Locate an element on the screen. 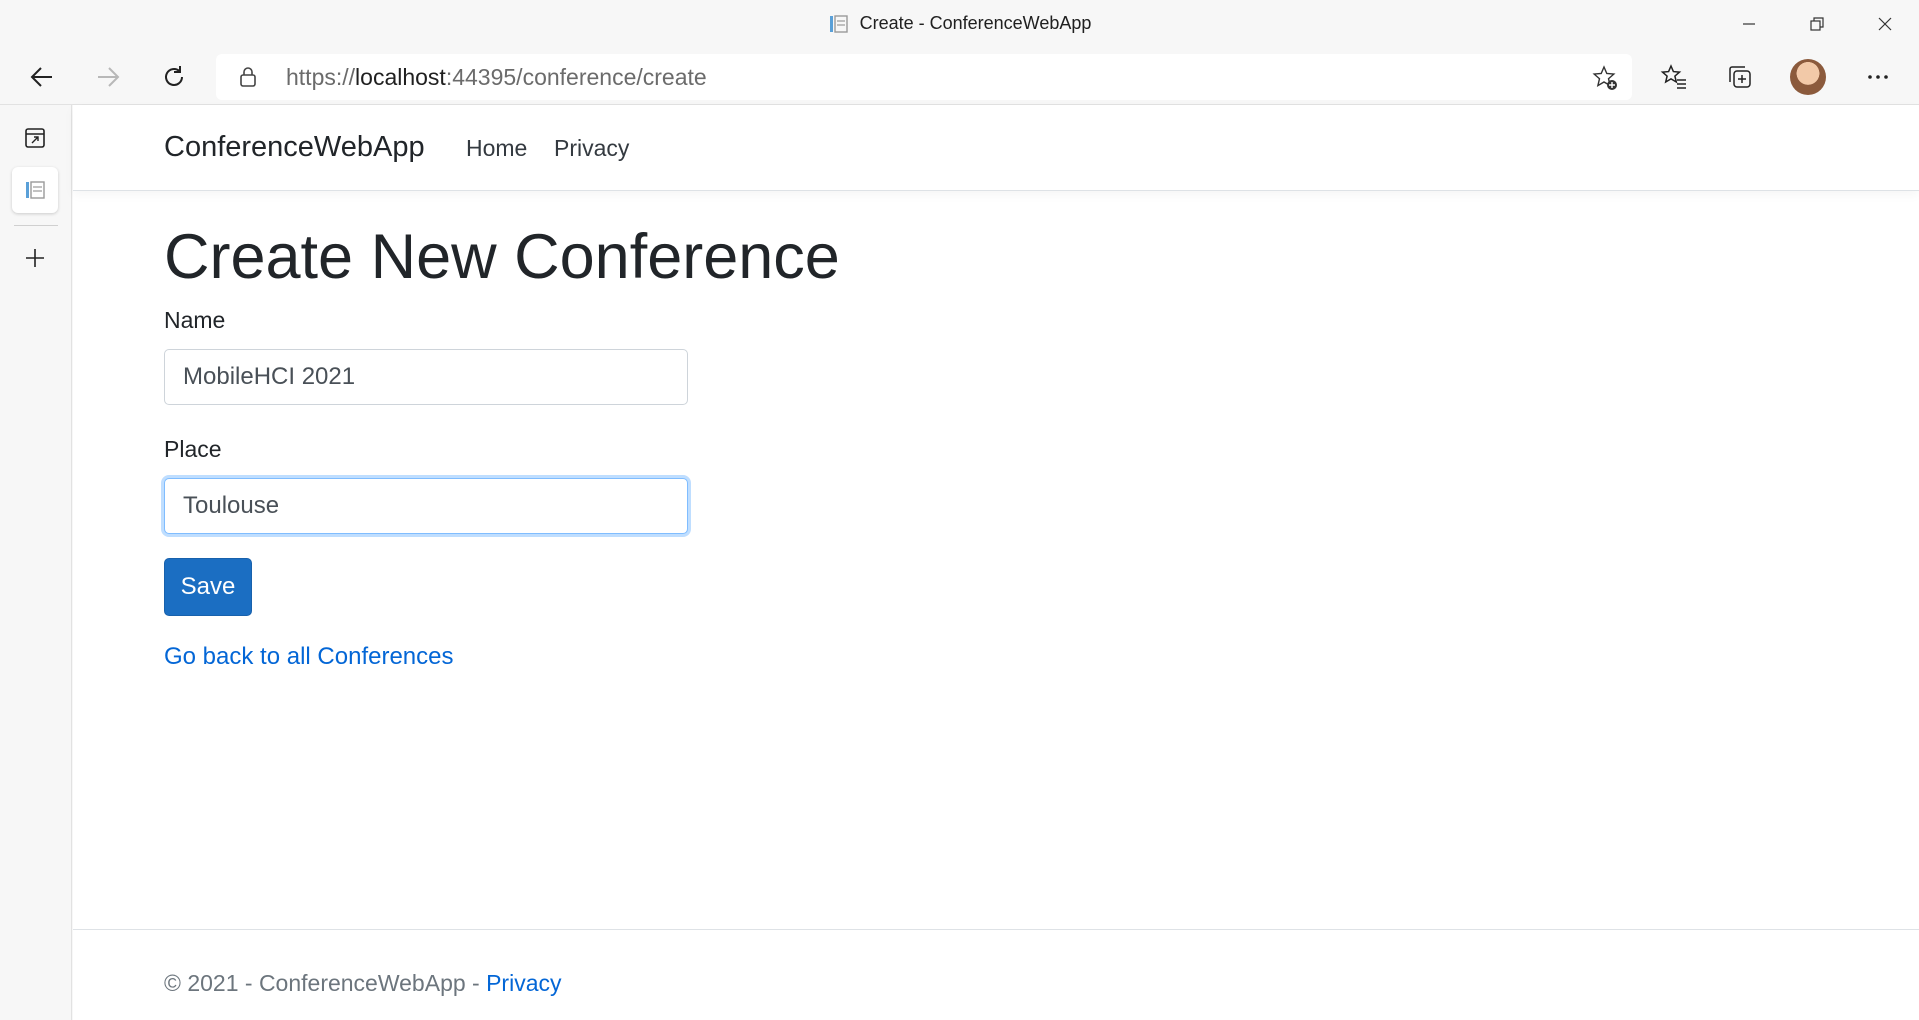 The image size is (1919, 1020). favorites-button is located at coordinates (1674, 77).